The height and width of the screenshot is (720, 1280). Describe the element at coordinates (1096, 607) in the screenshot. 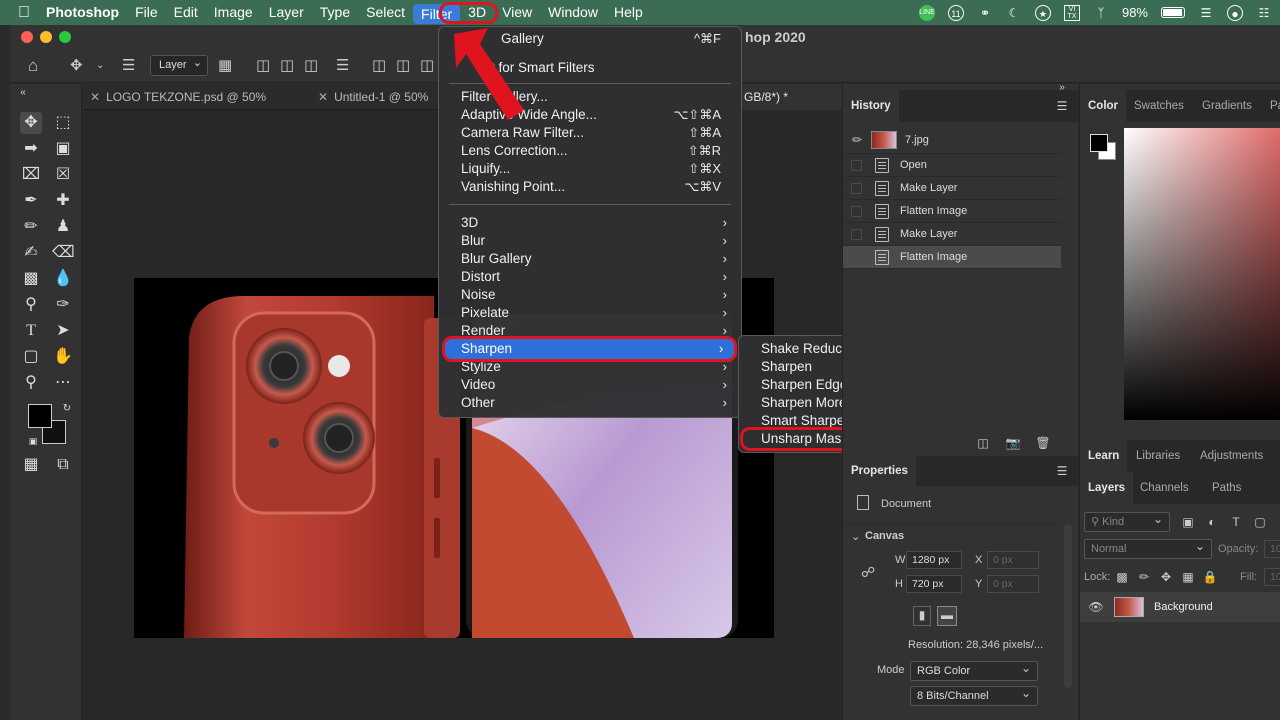

I see `eye-icon: 👁` at that location.